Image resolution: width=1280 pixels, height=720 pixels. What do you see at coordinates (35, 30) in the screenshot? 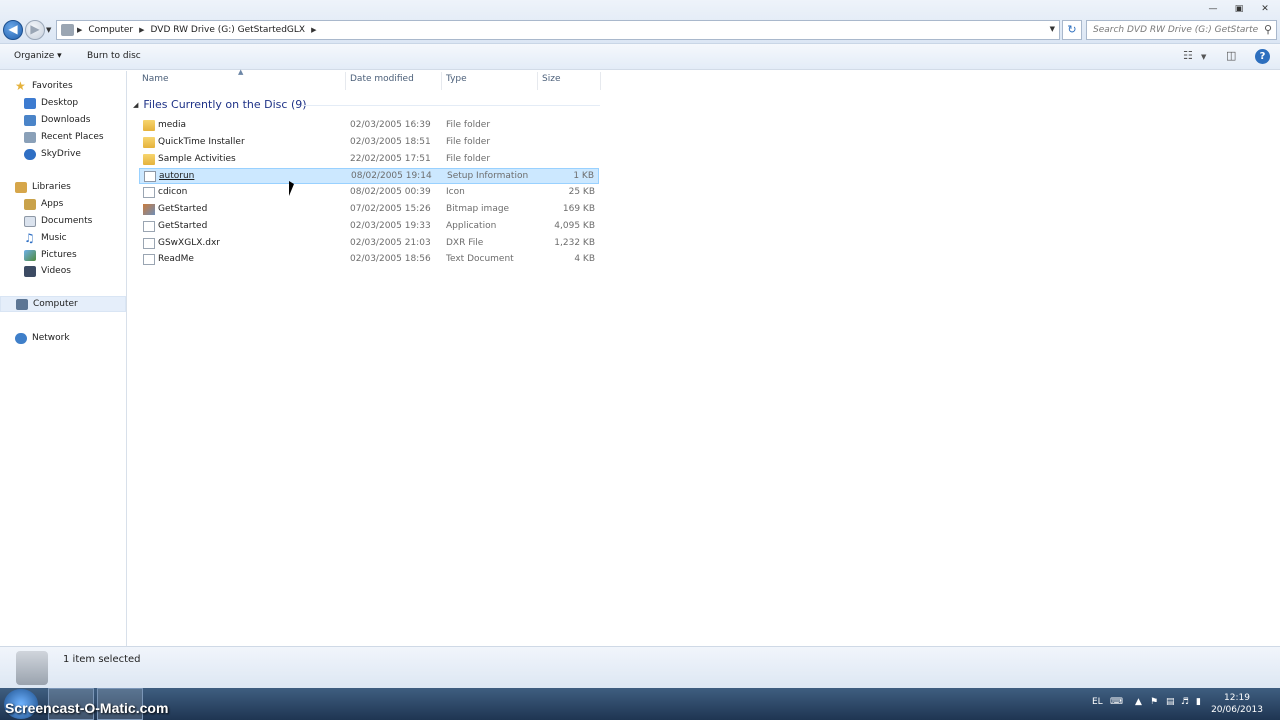
I see `forward-button: ▶` at bounding box center [35, 30].